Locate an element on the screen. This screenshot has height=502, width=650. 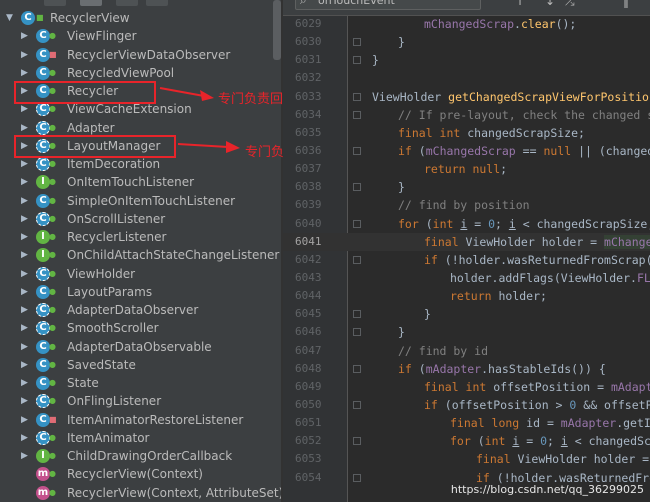
tree-item: ▶ C ● LayoutParams is located at coordinates (141, 292).